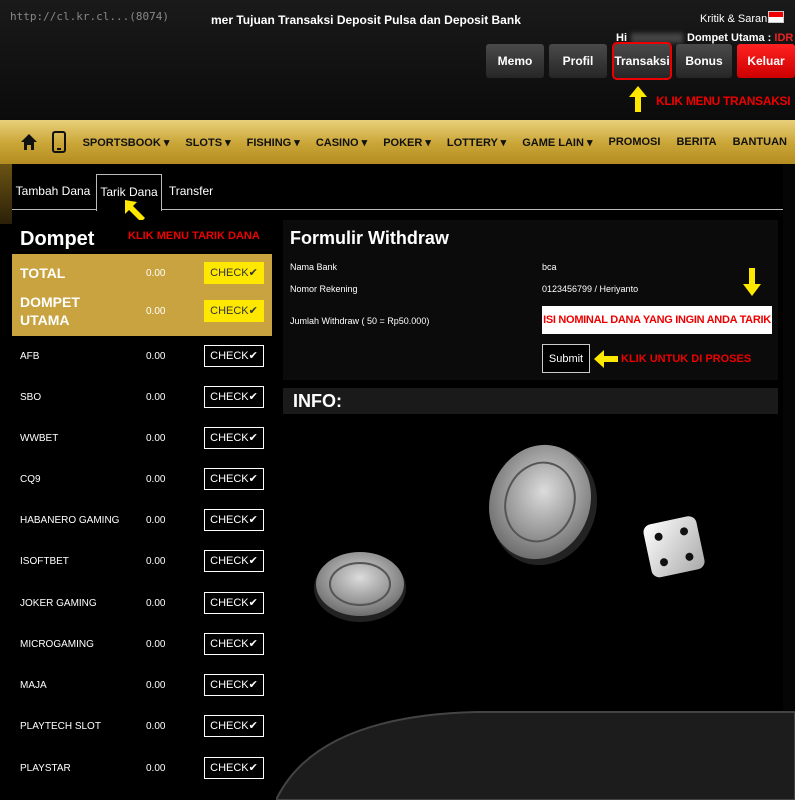 The width and height of the screenshot is (795, 800). What do you see at coordinates (733, 19) in the screenshot?
I see `kritik-saran-link: Kritik & Saran` at bounding box center [733, 19].